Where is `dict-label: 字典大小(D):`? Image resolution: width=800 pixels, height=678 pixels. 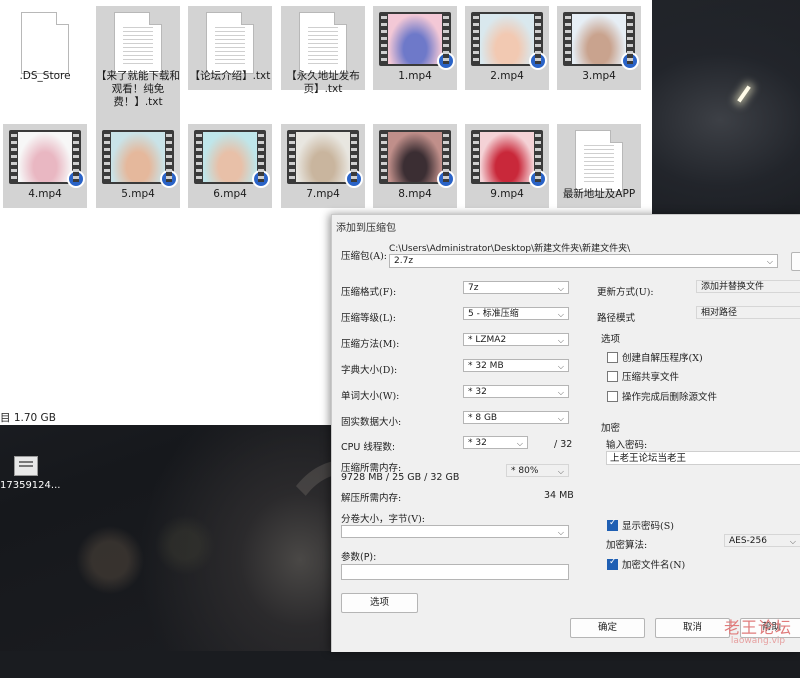
dict-label: 字典大小(D): is located at coordinates (369, 370).